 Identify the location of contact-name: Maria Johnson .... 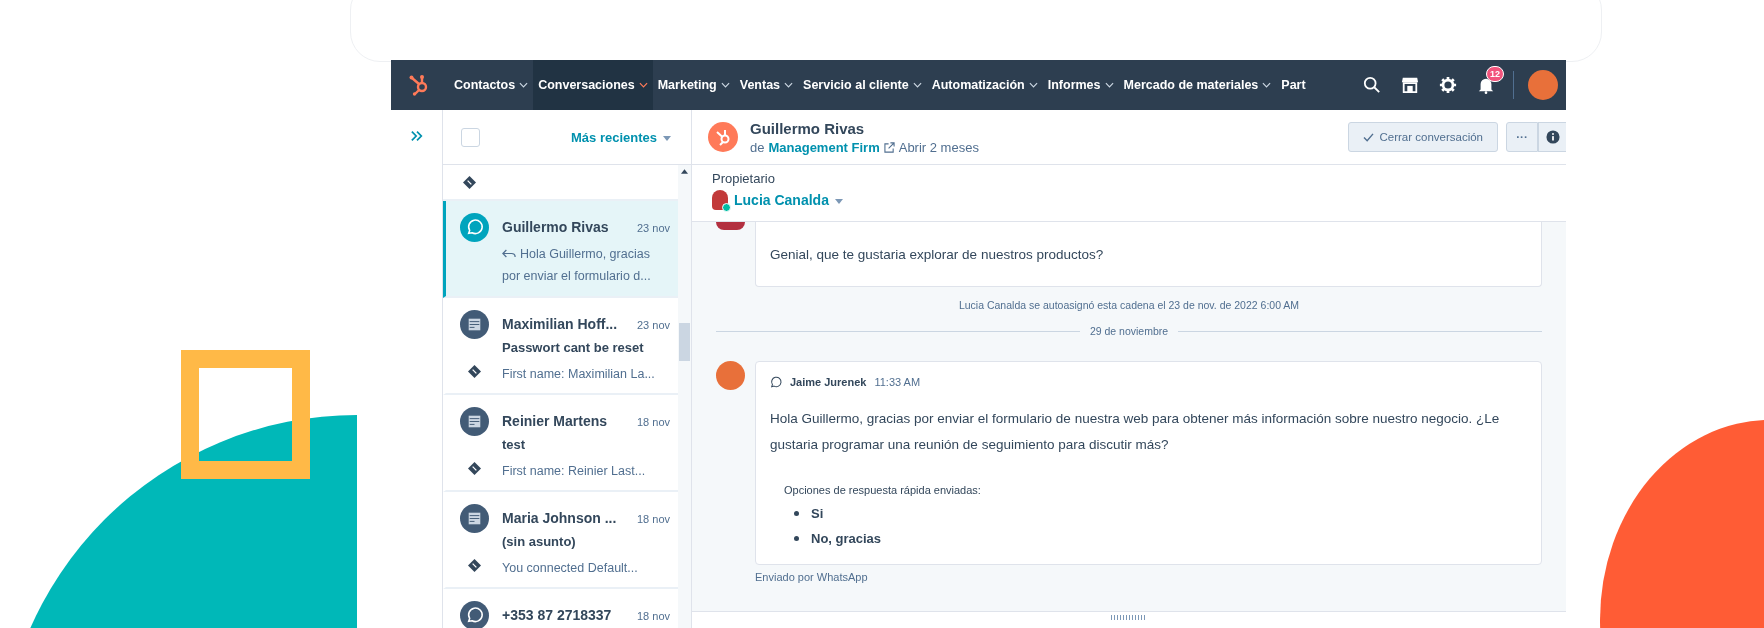
(559, 518).